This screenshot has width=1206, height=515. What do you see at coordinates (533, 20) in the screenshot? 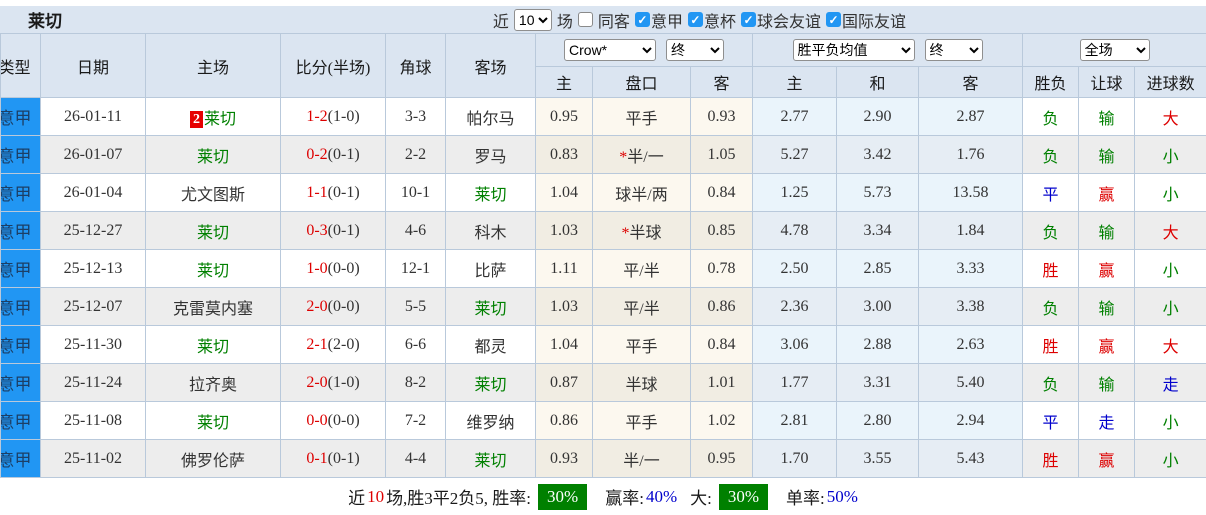
I see `match-count-select: 10` at bounding box center [533, 20].